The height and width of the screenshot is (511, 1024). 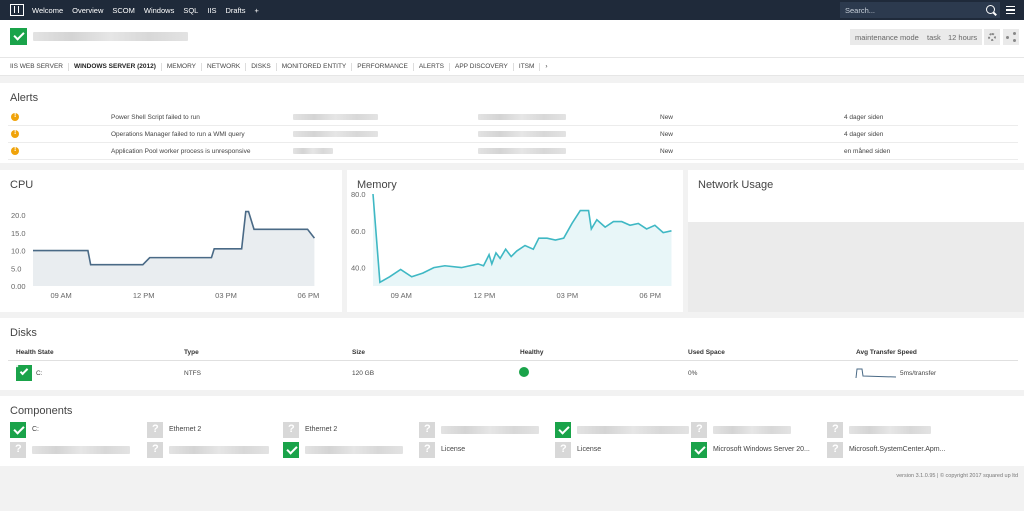 What do you see at coordinates (192, 373) in the screenshot?
I see `disk-type: NTFS` at bounding box center [192, 373].